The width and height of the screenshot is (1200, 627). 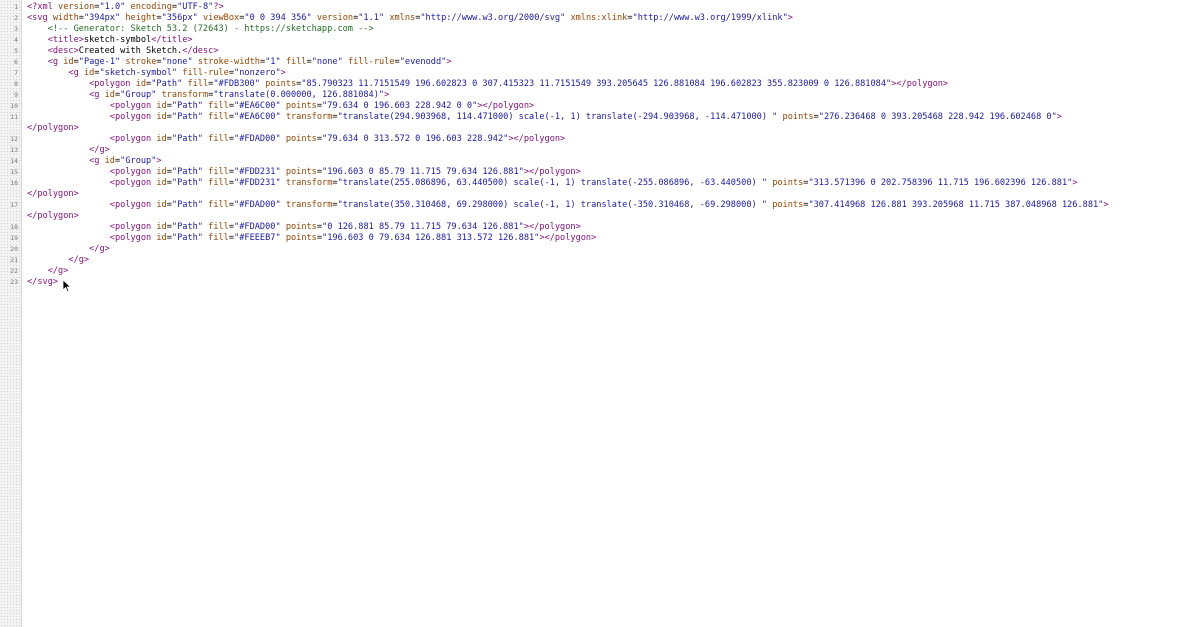 I want to click on line-number: 15, so click(x=14, y=172).